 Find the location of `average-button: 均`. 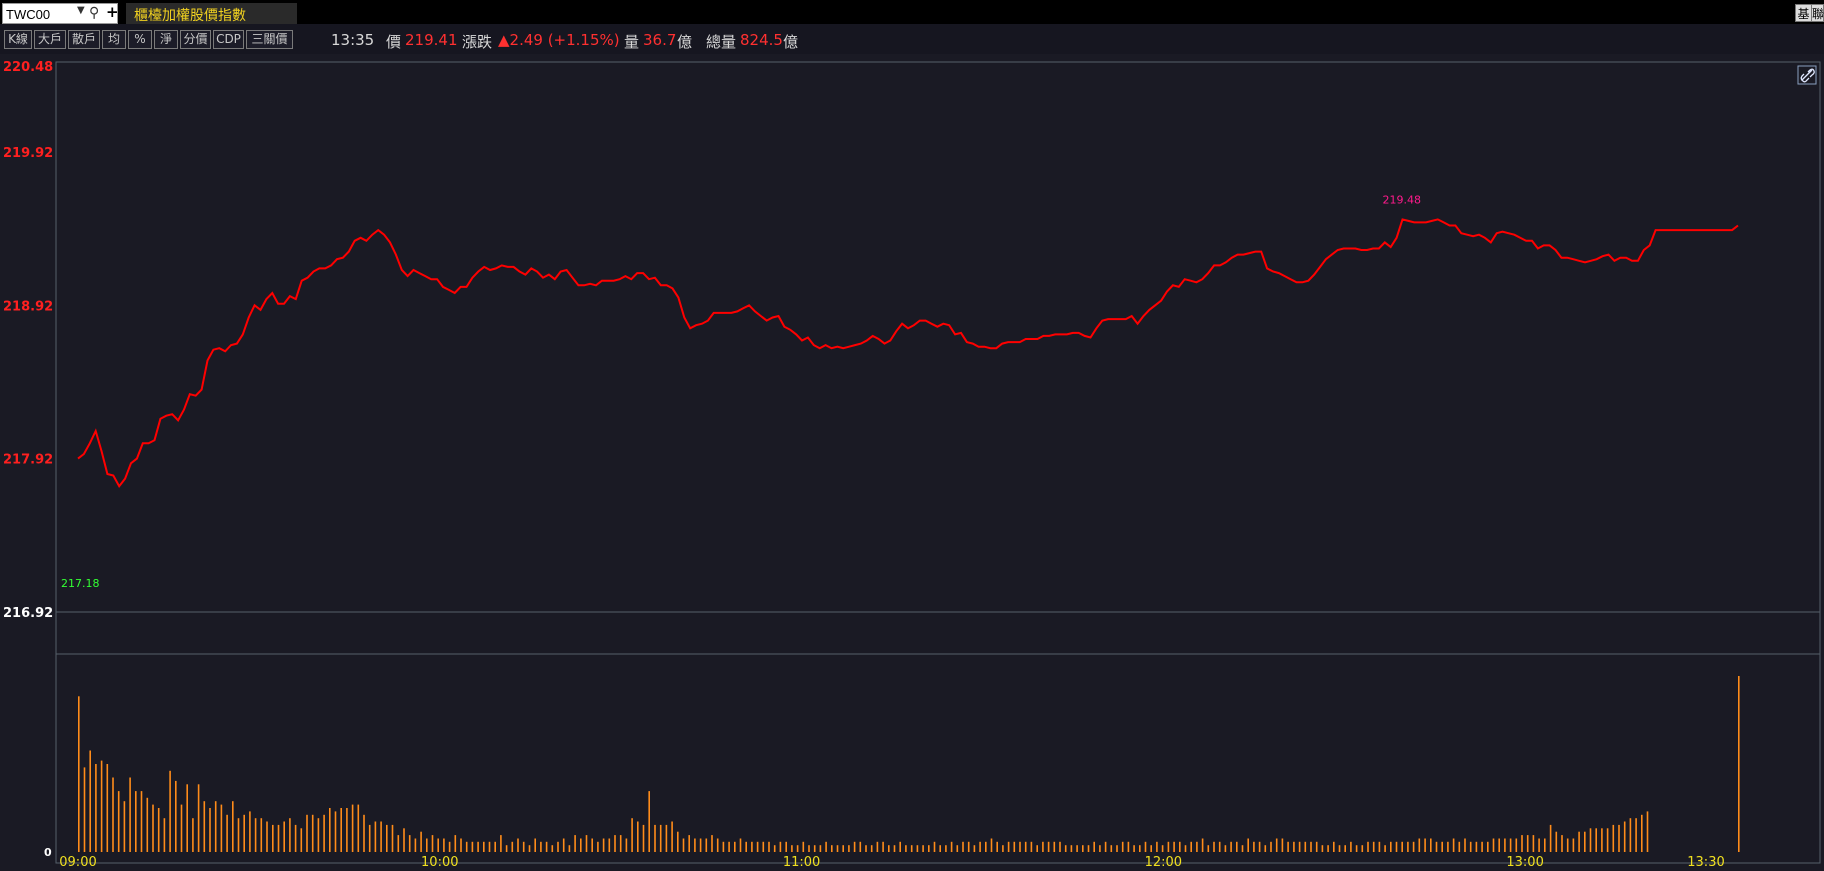

average-button: 均 is located at coordinates (114, 39).